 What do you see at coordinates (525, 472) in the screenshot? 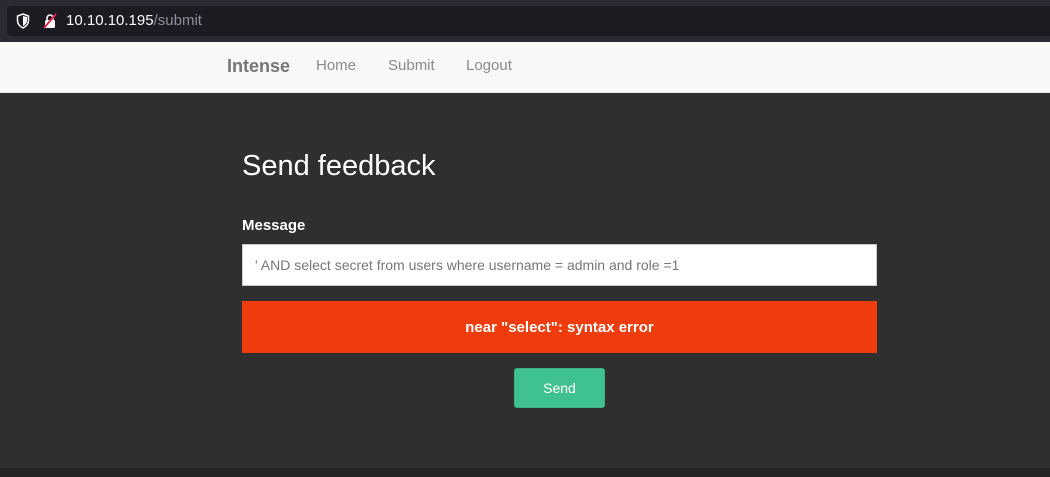
I see `footer-strip` at bounding box center [525, 472].